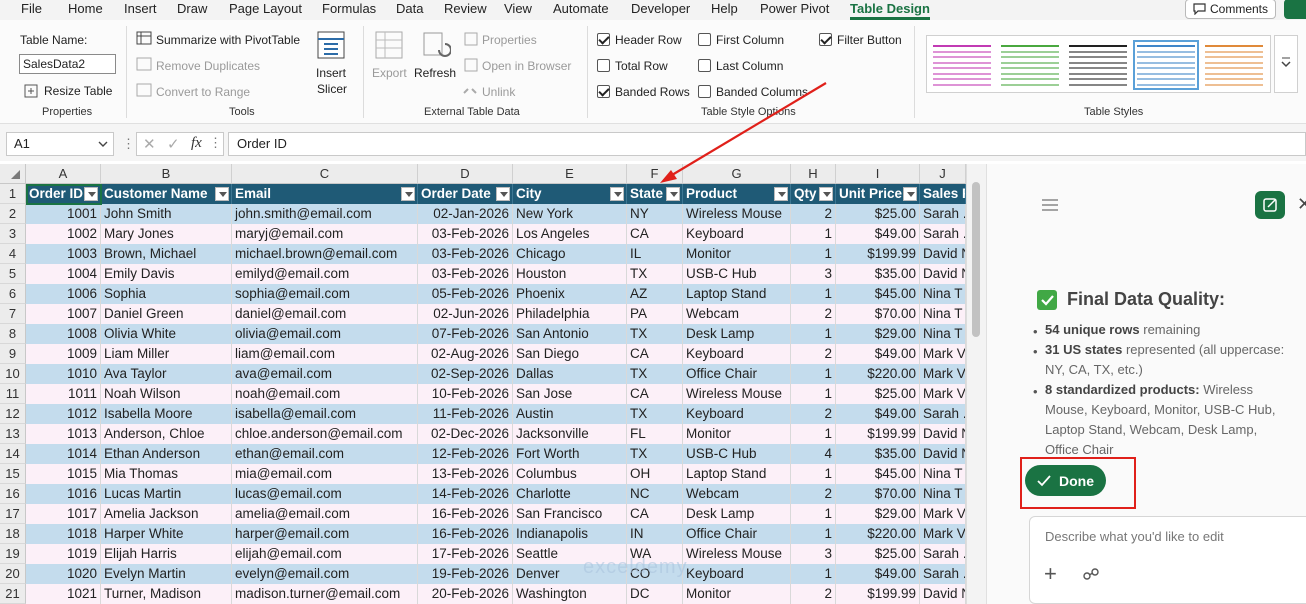 The width and height of the screenshot is (1306, 604). What do you see at coordinates (63, 394) in the screenshot?
I see `table-cell: 1011` at bounding box center [63, 394].